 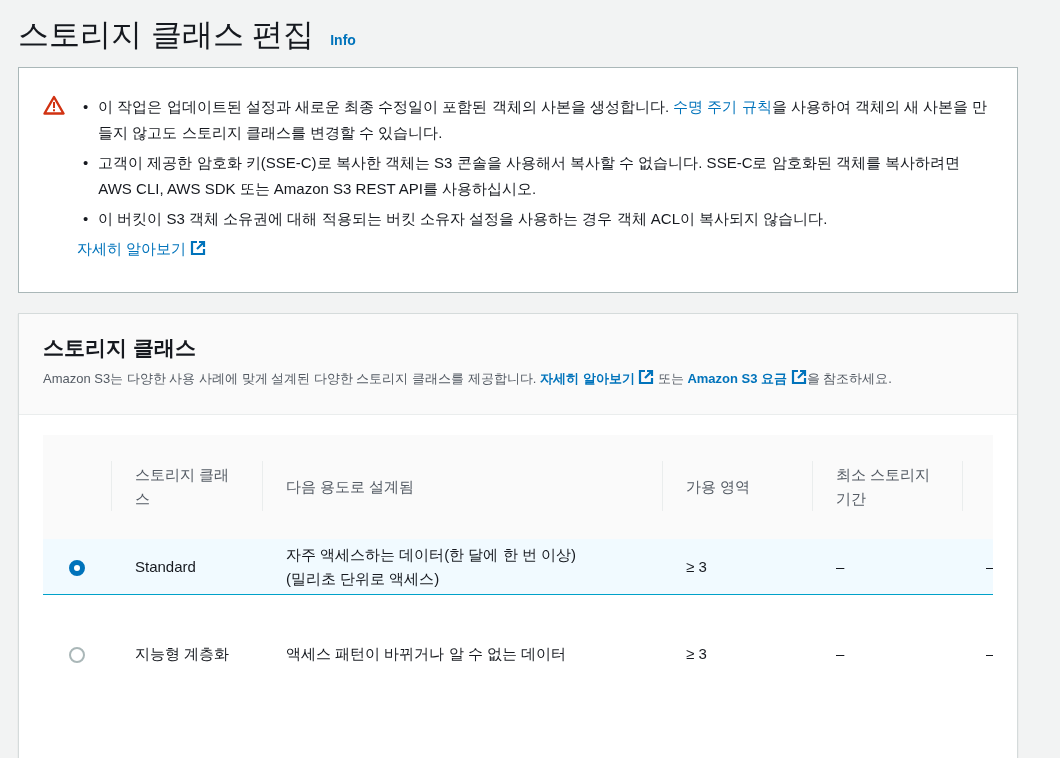 What do you see at coordinates (142, 249) in the screenshot?
I see `learn-more-link: 자세히 알아보기` at bounding box center [142, 249].